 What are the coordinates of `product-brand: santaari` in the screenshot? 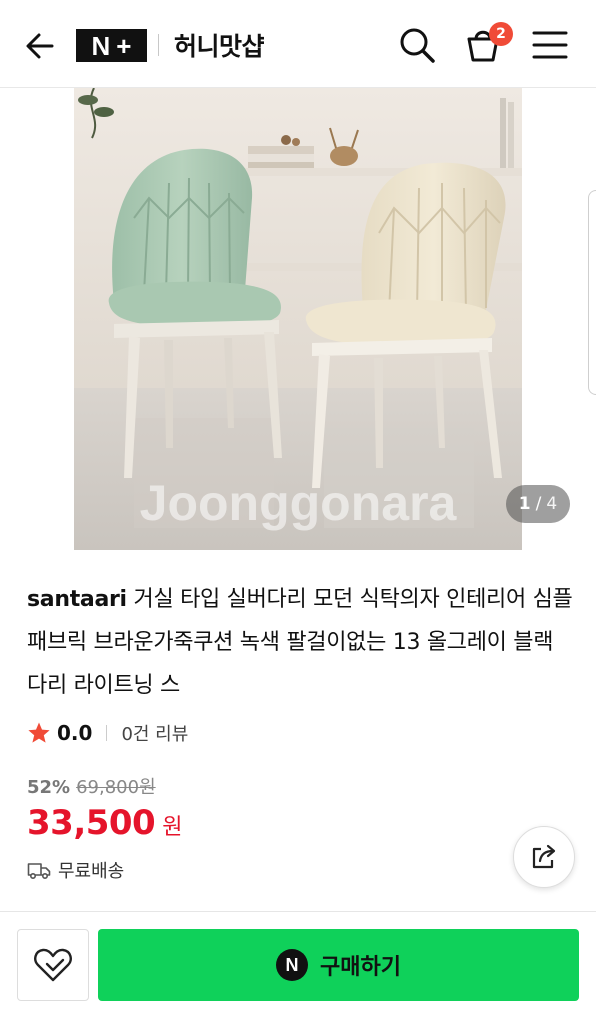 It's located at (77, 599).